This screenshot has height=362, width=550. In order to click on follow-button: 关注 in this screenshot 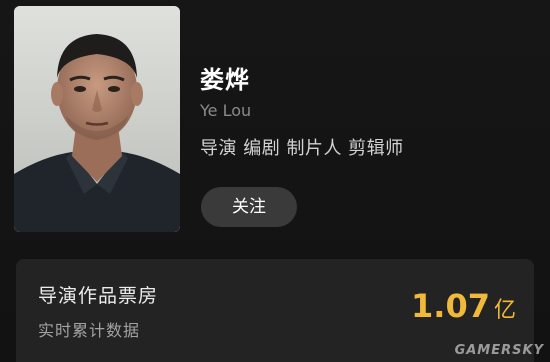, I will do `click(249, 207)`.